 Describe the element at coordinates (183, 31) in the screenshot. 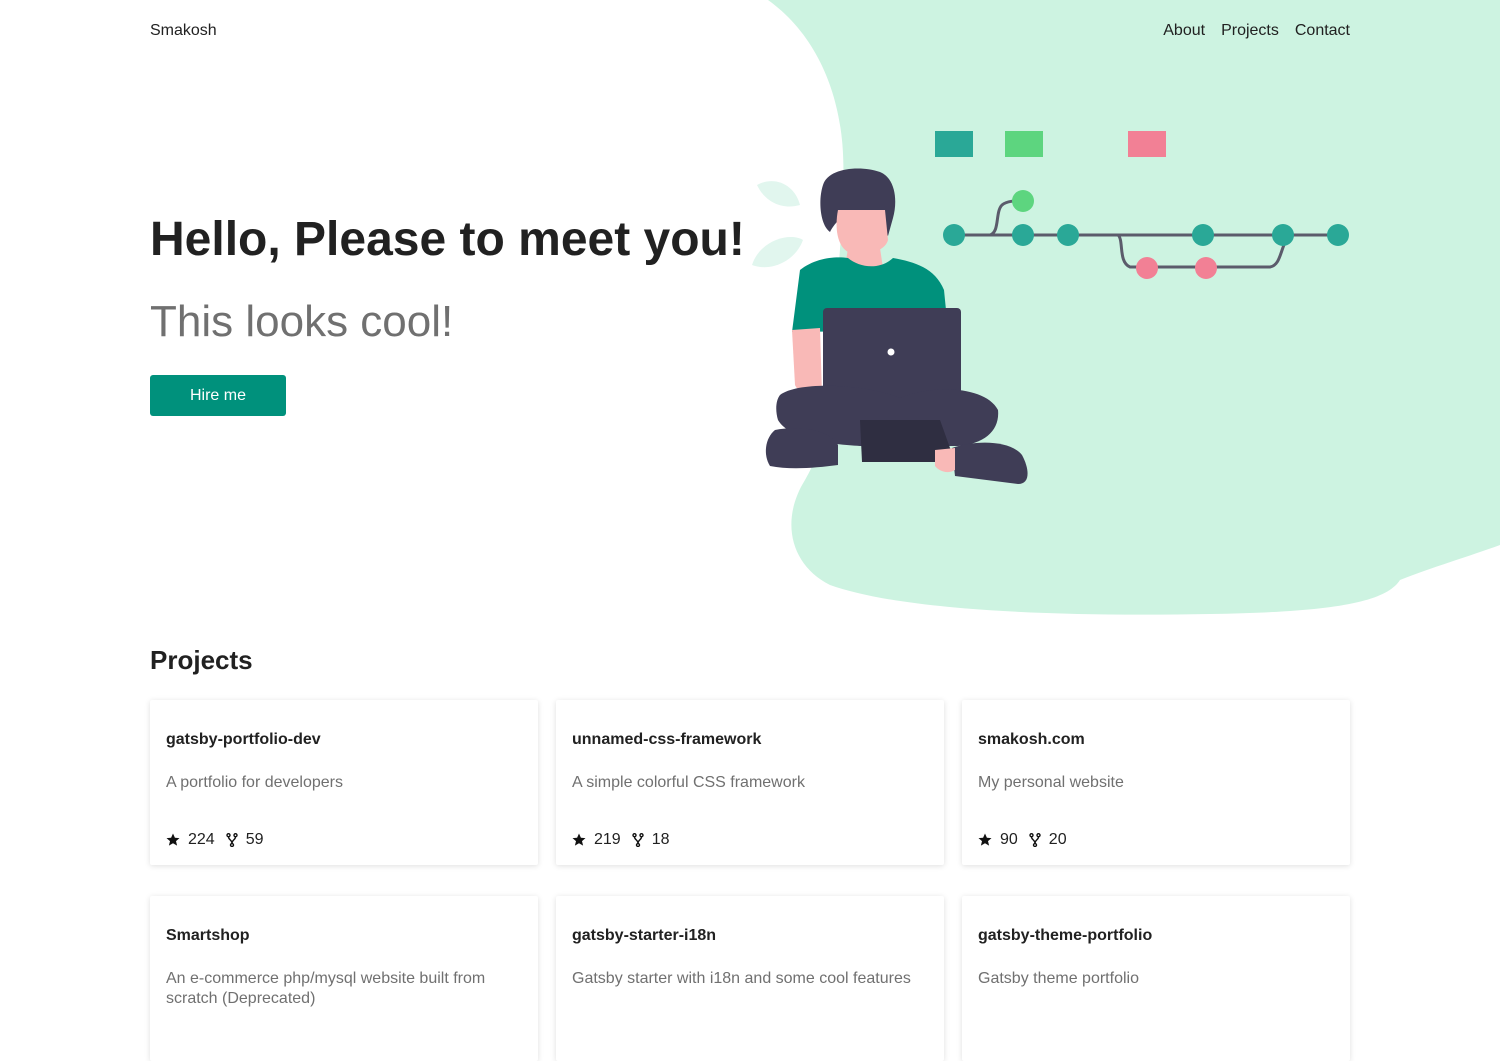

I see `brand-link: Smakosh` at that location.